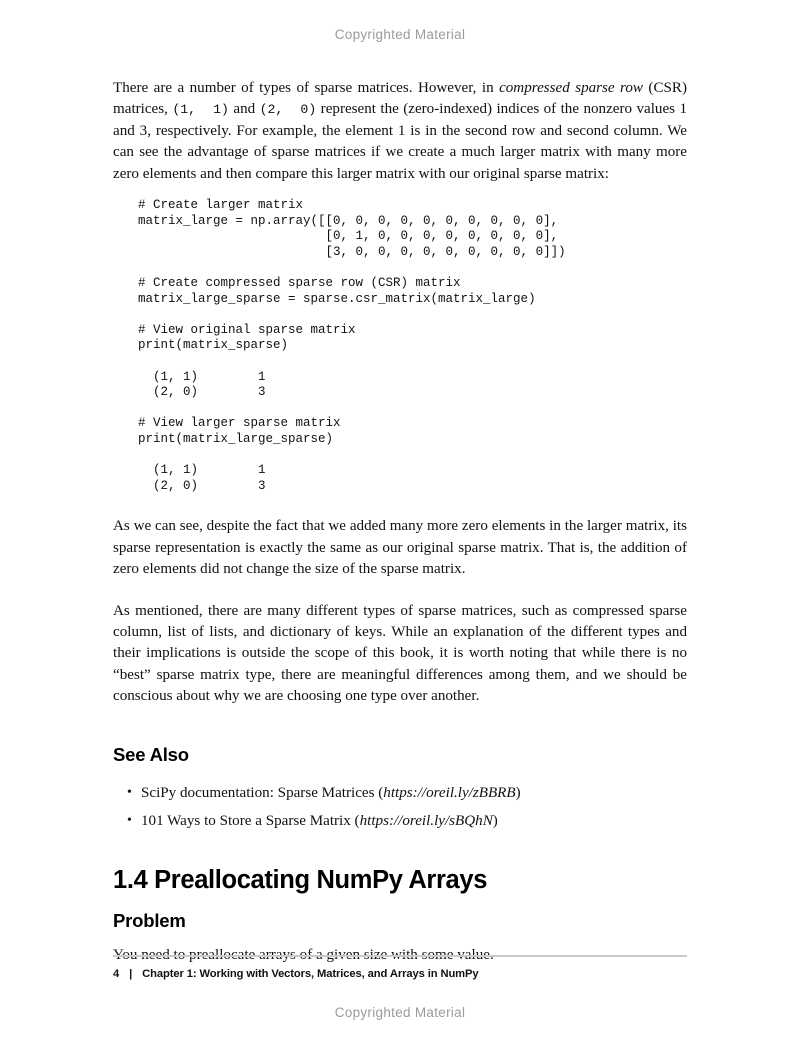 The image size is (800, 1049). What do you see at coordinates (116, 974) in the screenshot?
I see `footer-page-number: 4` at bounding box center [116, 974].